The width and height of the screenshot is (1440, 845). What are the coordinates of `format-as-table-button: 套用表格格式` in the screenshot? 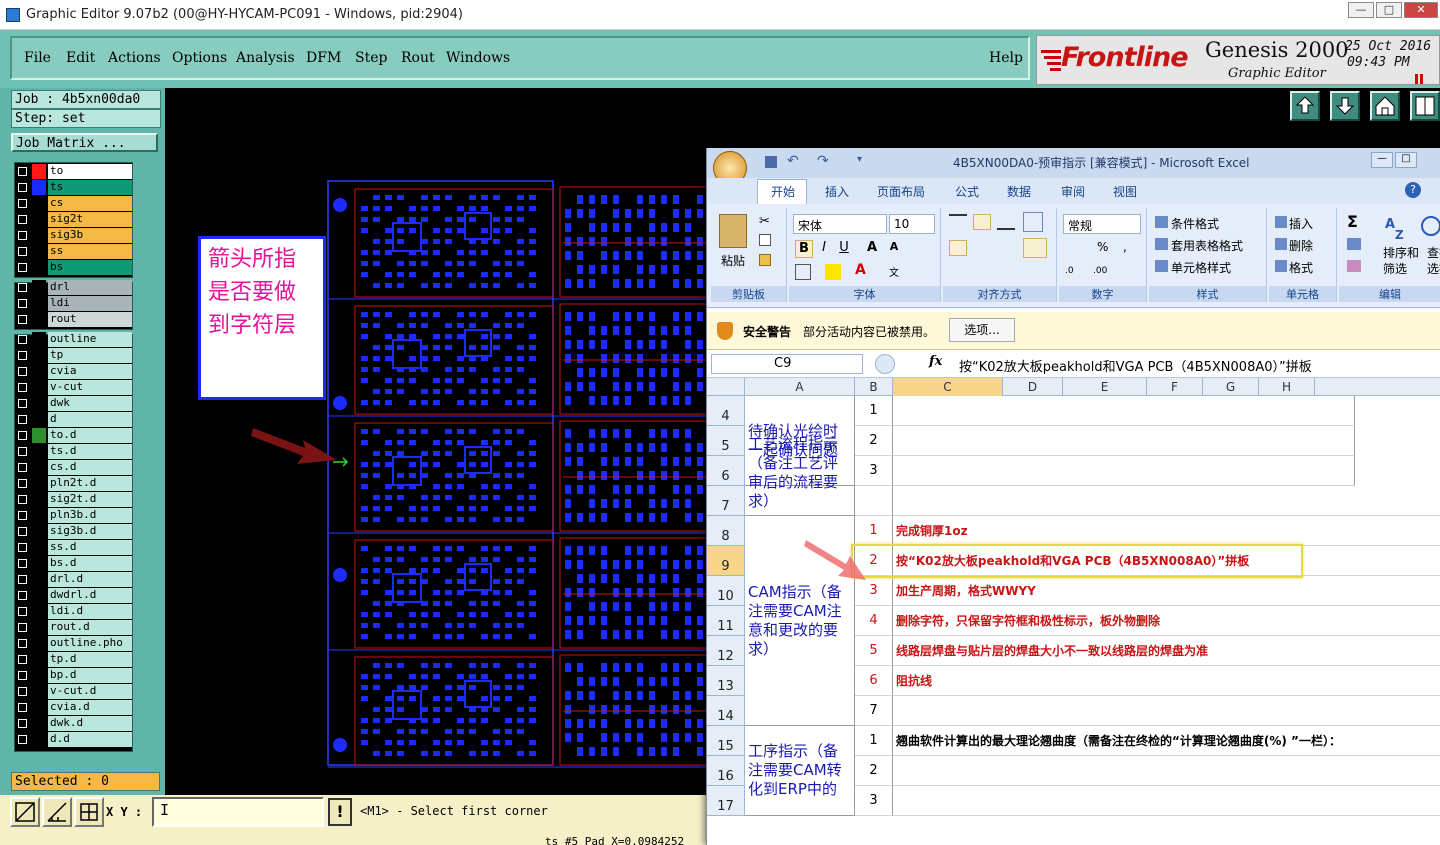 It's located at (1207, 245).